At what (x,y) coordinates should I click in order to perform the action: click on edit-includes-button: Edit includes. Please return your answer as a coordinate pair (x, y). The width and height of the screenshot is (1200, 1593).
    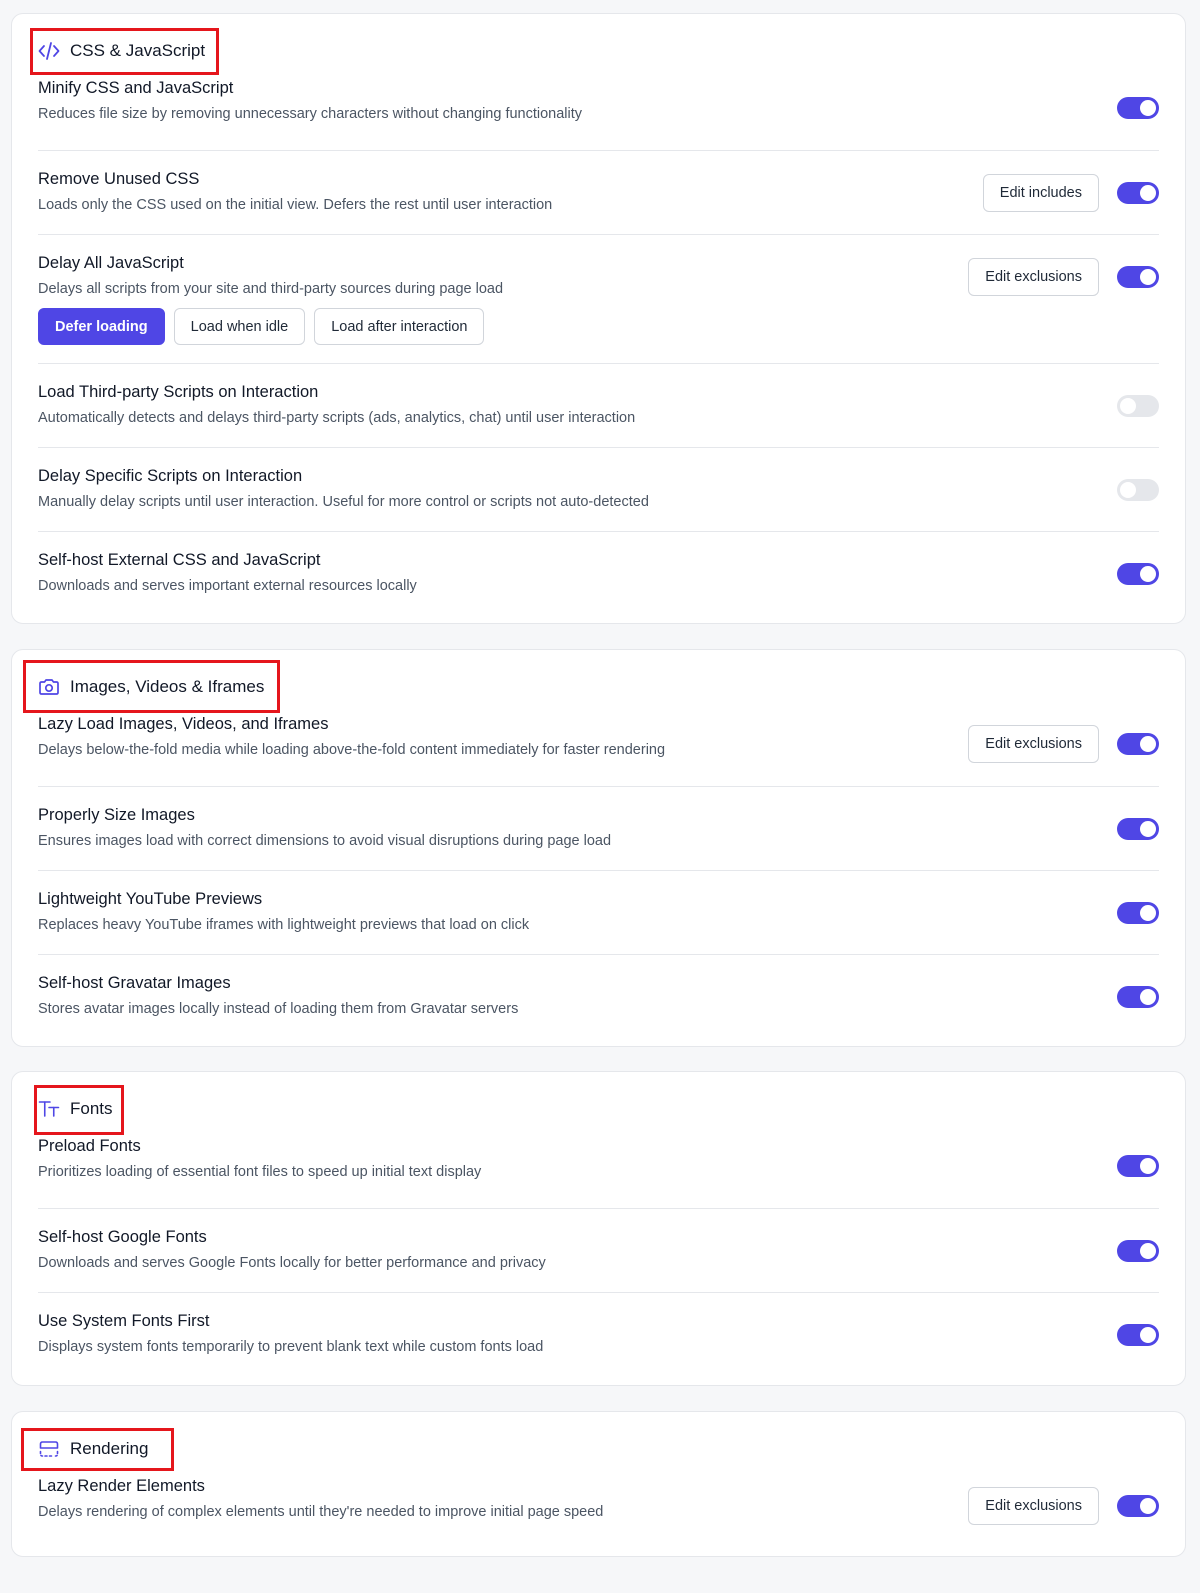
    Looking at the image, I should click on (1040, 192).